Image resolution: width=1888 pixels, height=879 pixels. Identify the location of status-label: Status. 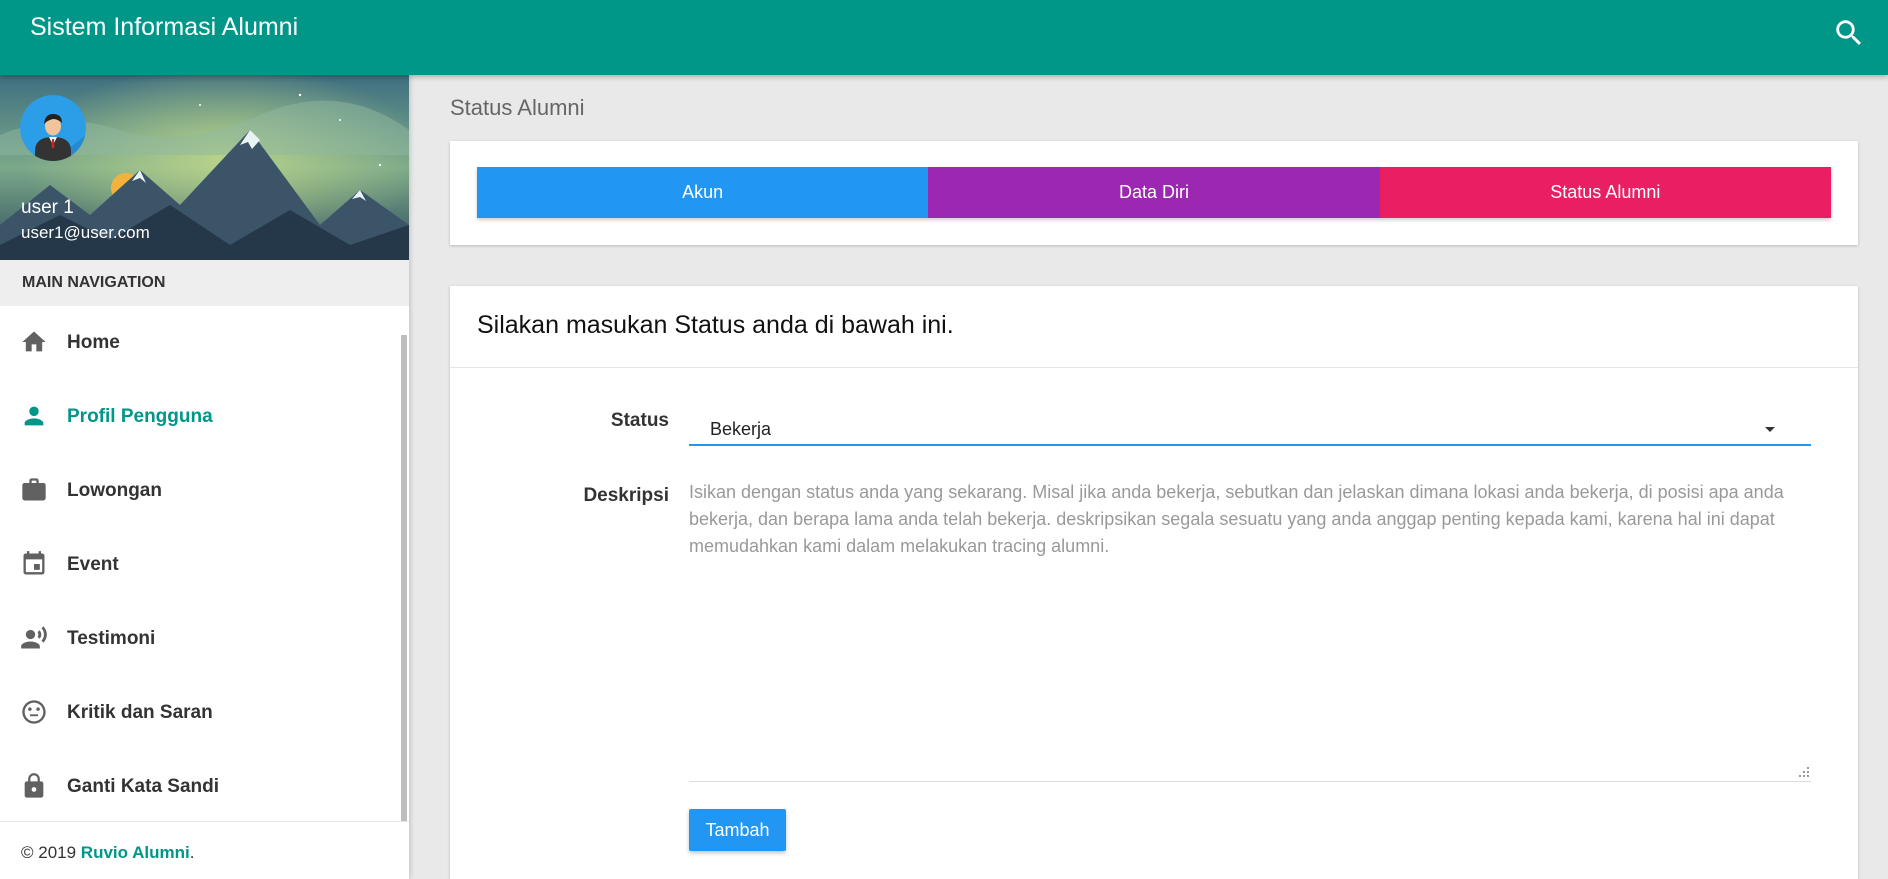
(639, 420).